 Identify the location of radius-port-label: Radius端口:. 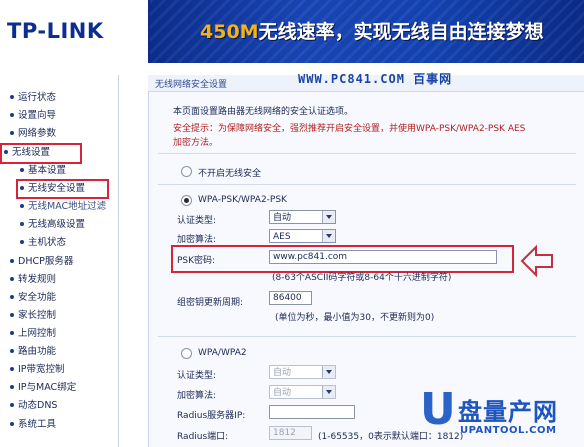
(203, 437).